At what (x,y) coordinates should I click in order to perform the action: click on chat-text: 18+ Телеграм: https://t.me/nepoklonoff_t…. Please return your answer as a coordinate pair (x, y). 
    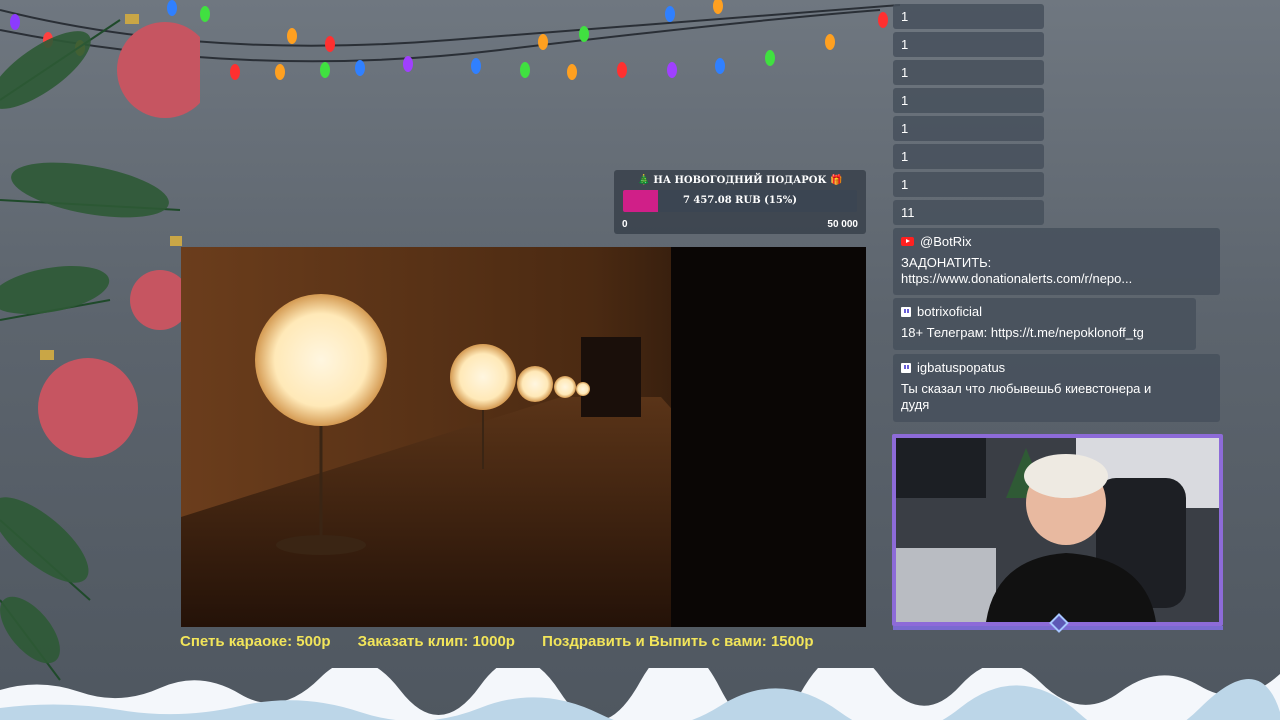
    Looking at the image, I should click on (1022, 332).